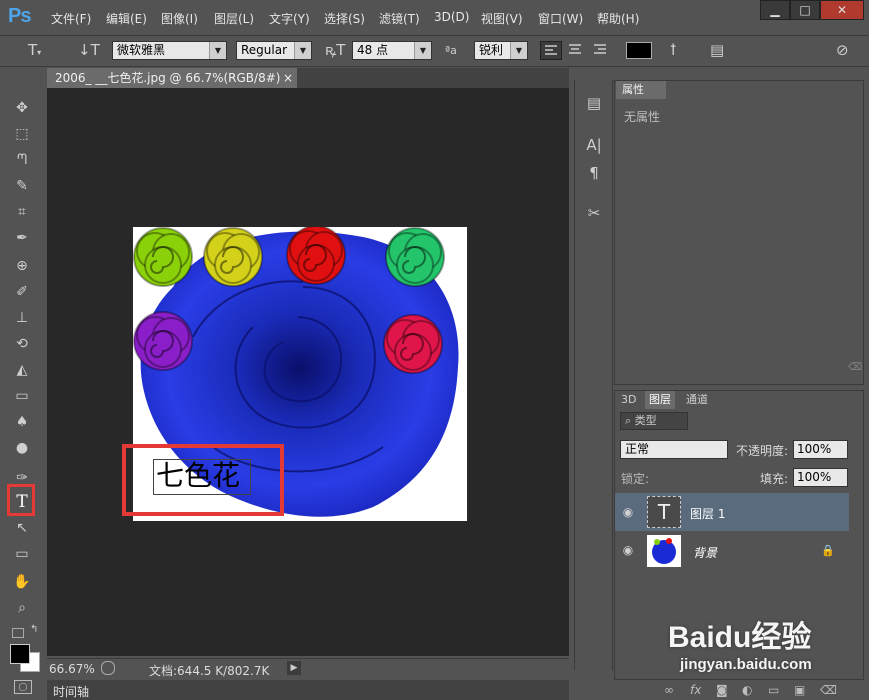 The image size is (869, 700). I want to click on trash-icon: ⌫, so click(855, 367).